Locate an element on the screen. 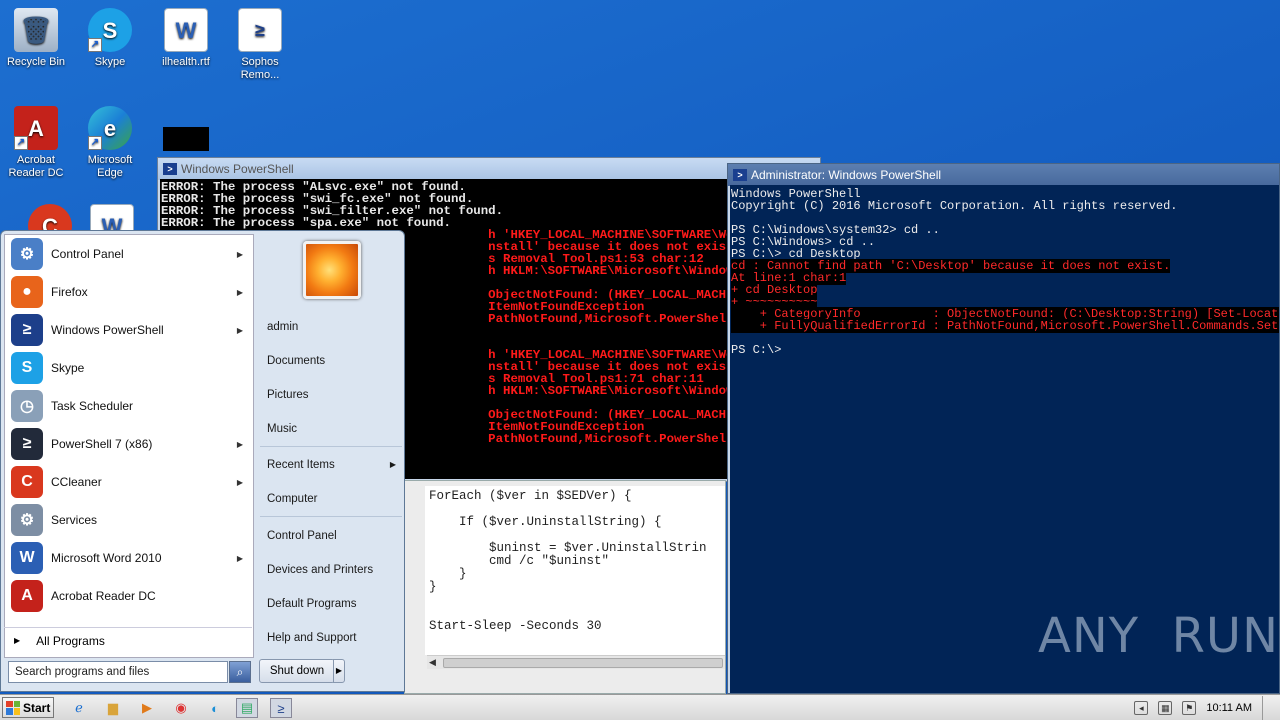 The image size is (1280, 720). redacted-icon is located at coordinates (186, 139).